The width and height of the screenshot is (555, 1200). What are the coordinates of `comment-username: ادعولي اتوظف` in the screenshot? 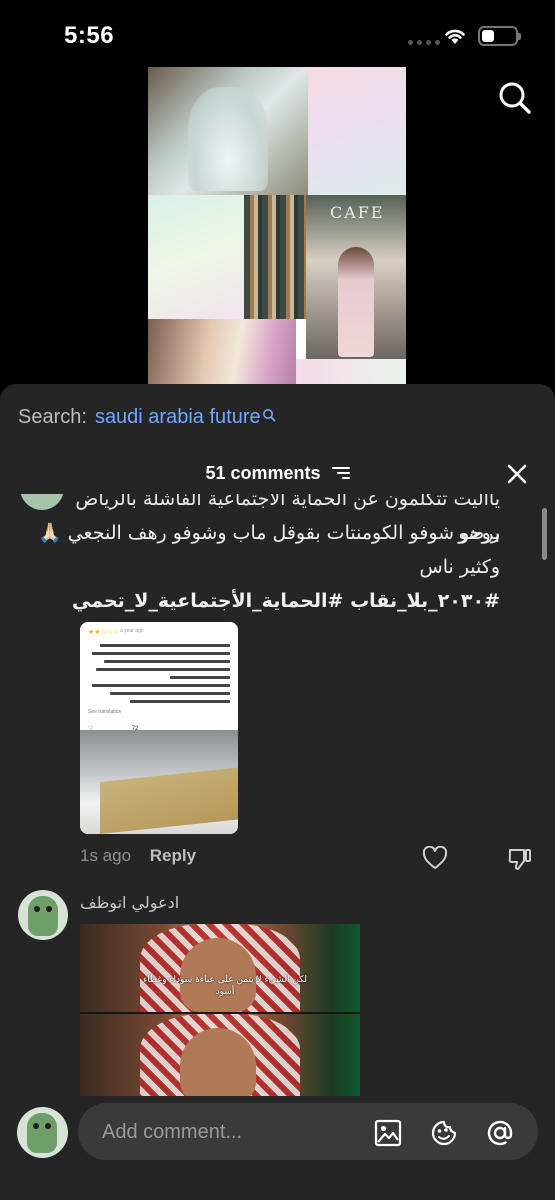 It's located at (129, 902).